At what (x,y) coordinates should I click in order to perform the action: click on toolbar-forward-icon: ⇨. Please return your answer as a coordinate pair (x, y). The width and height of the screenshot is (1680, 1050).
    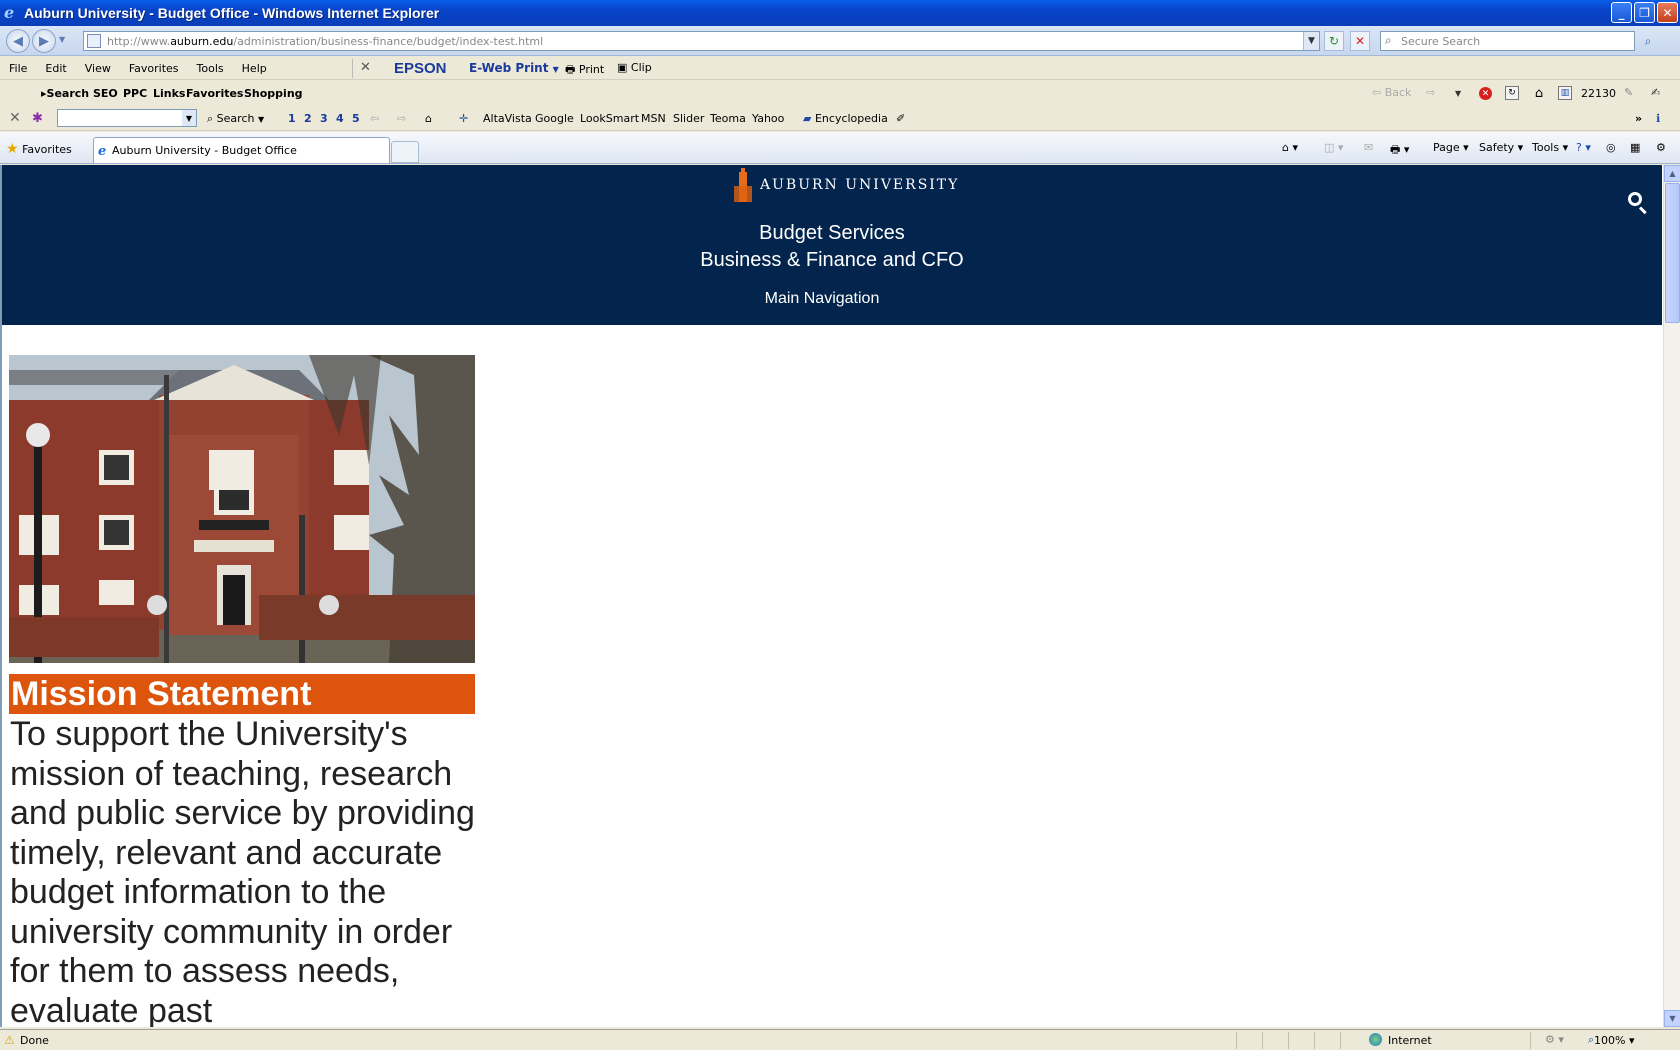
    Looking at the image, I should click on (1430, 92).